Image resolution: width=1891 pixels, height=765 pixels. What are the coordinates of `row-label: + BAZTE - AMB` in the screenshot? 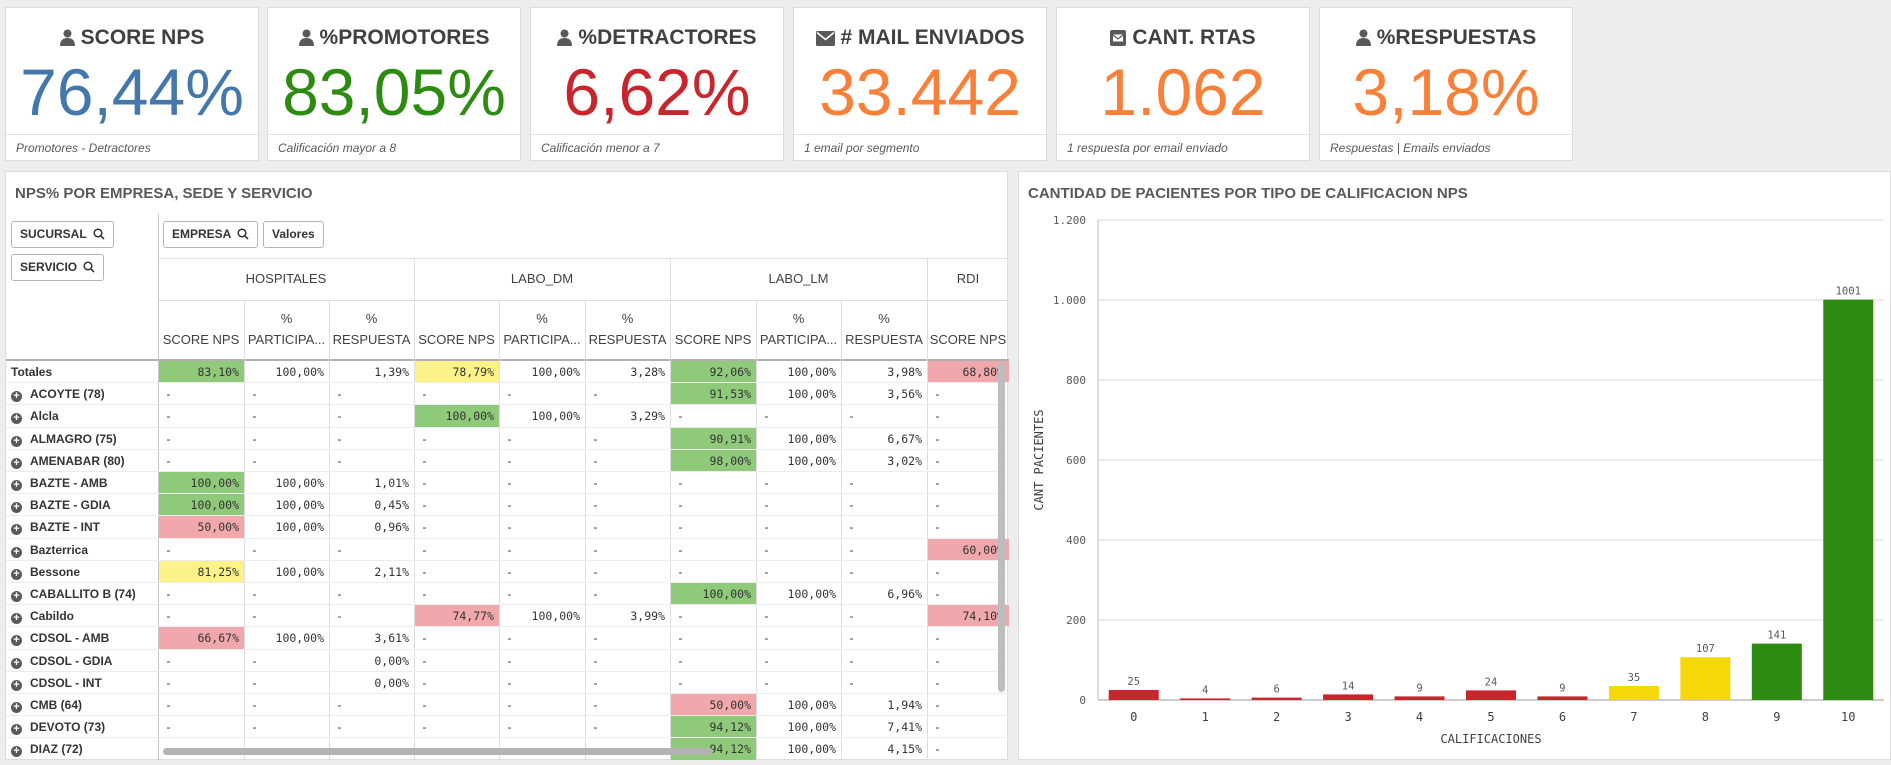 It's located at (59, 483).